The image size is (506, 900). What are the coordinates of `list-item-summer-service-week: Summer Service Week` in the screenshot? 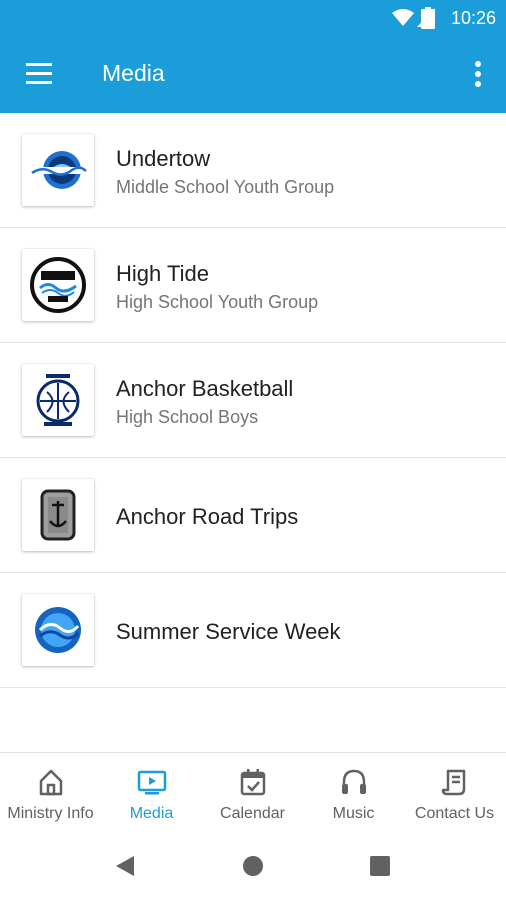 It's located at (253, 630).